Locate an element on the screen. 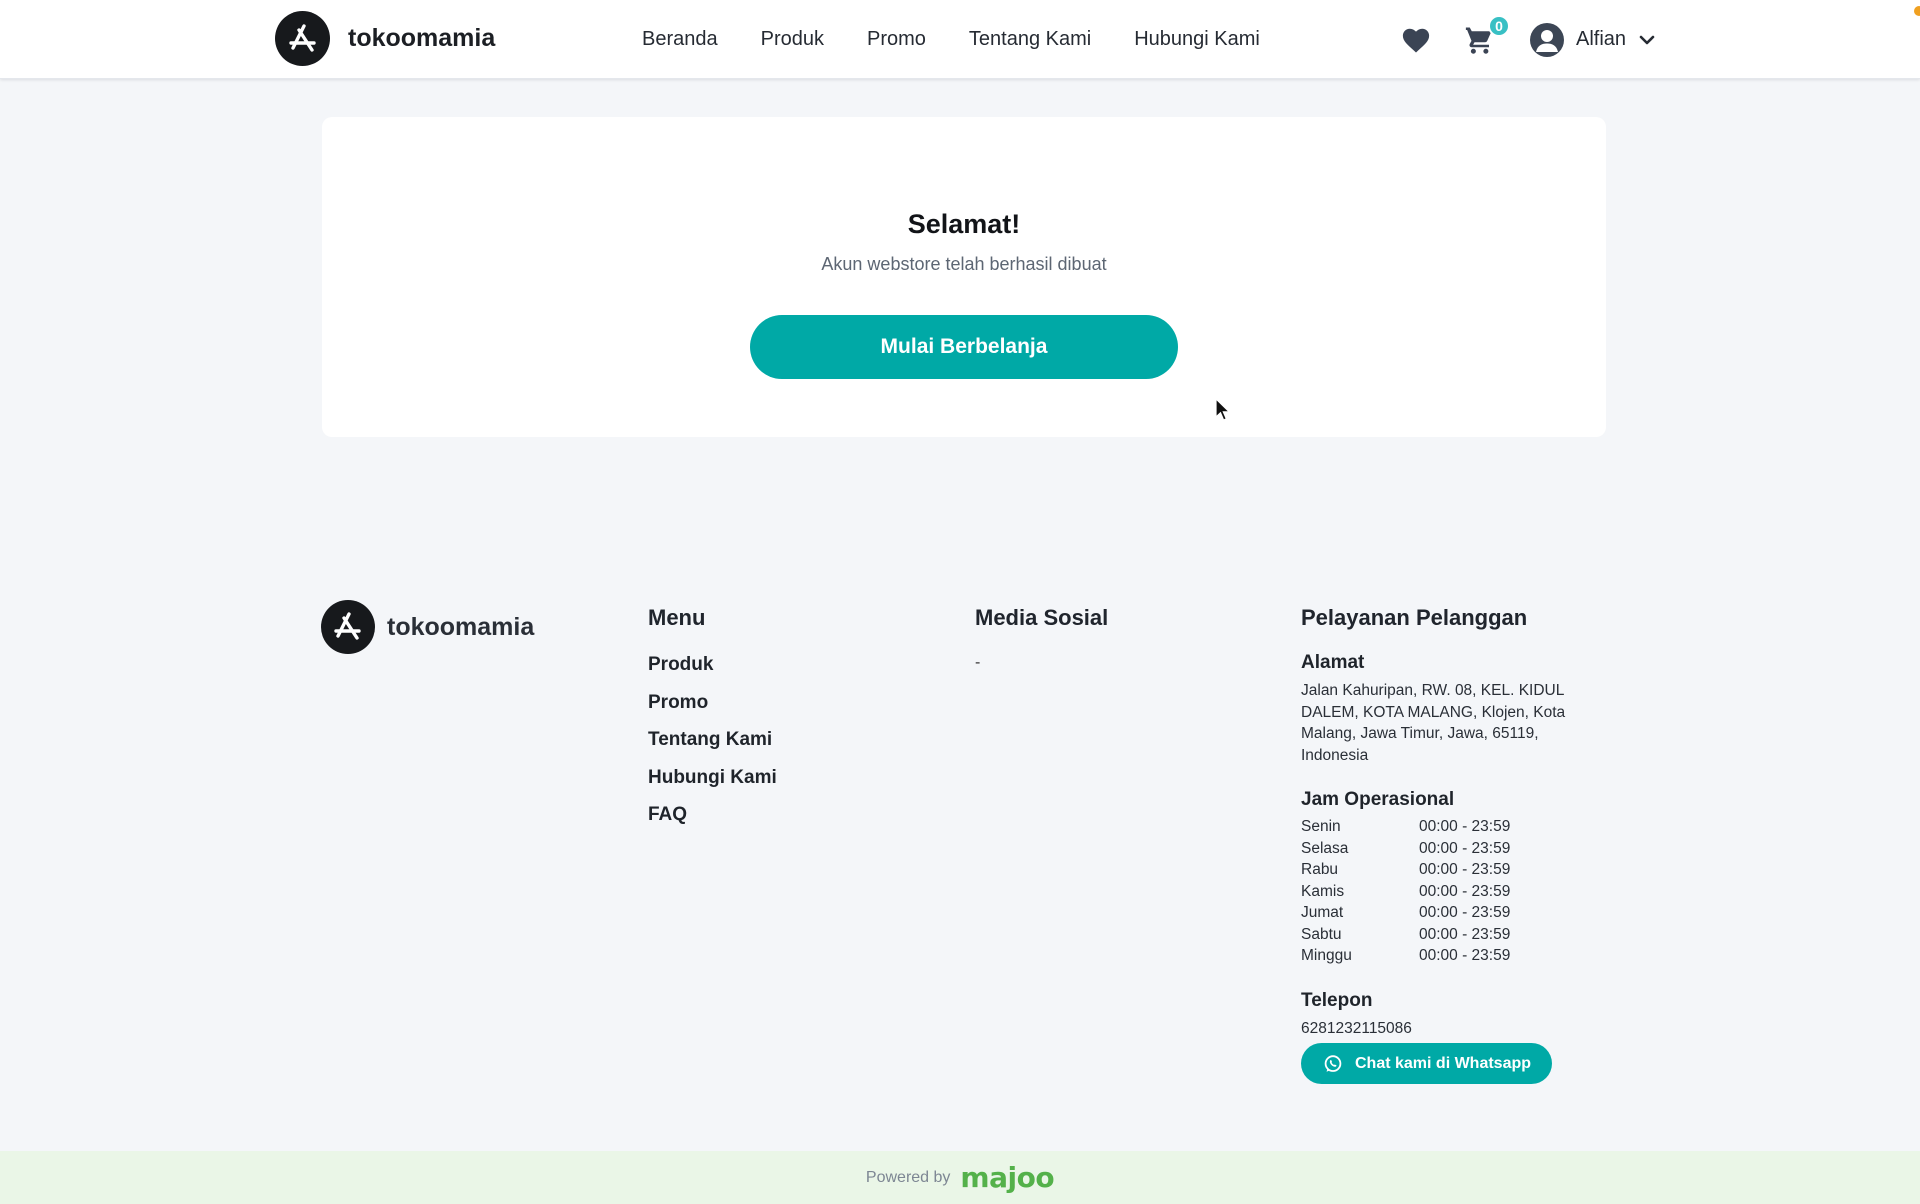 This screenshot has height=1204, width=1920. user-menu: Alfian is located at coordinates (1593, 39).